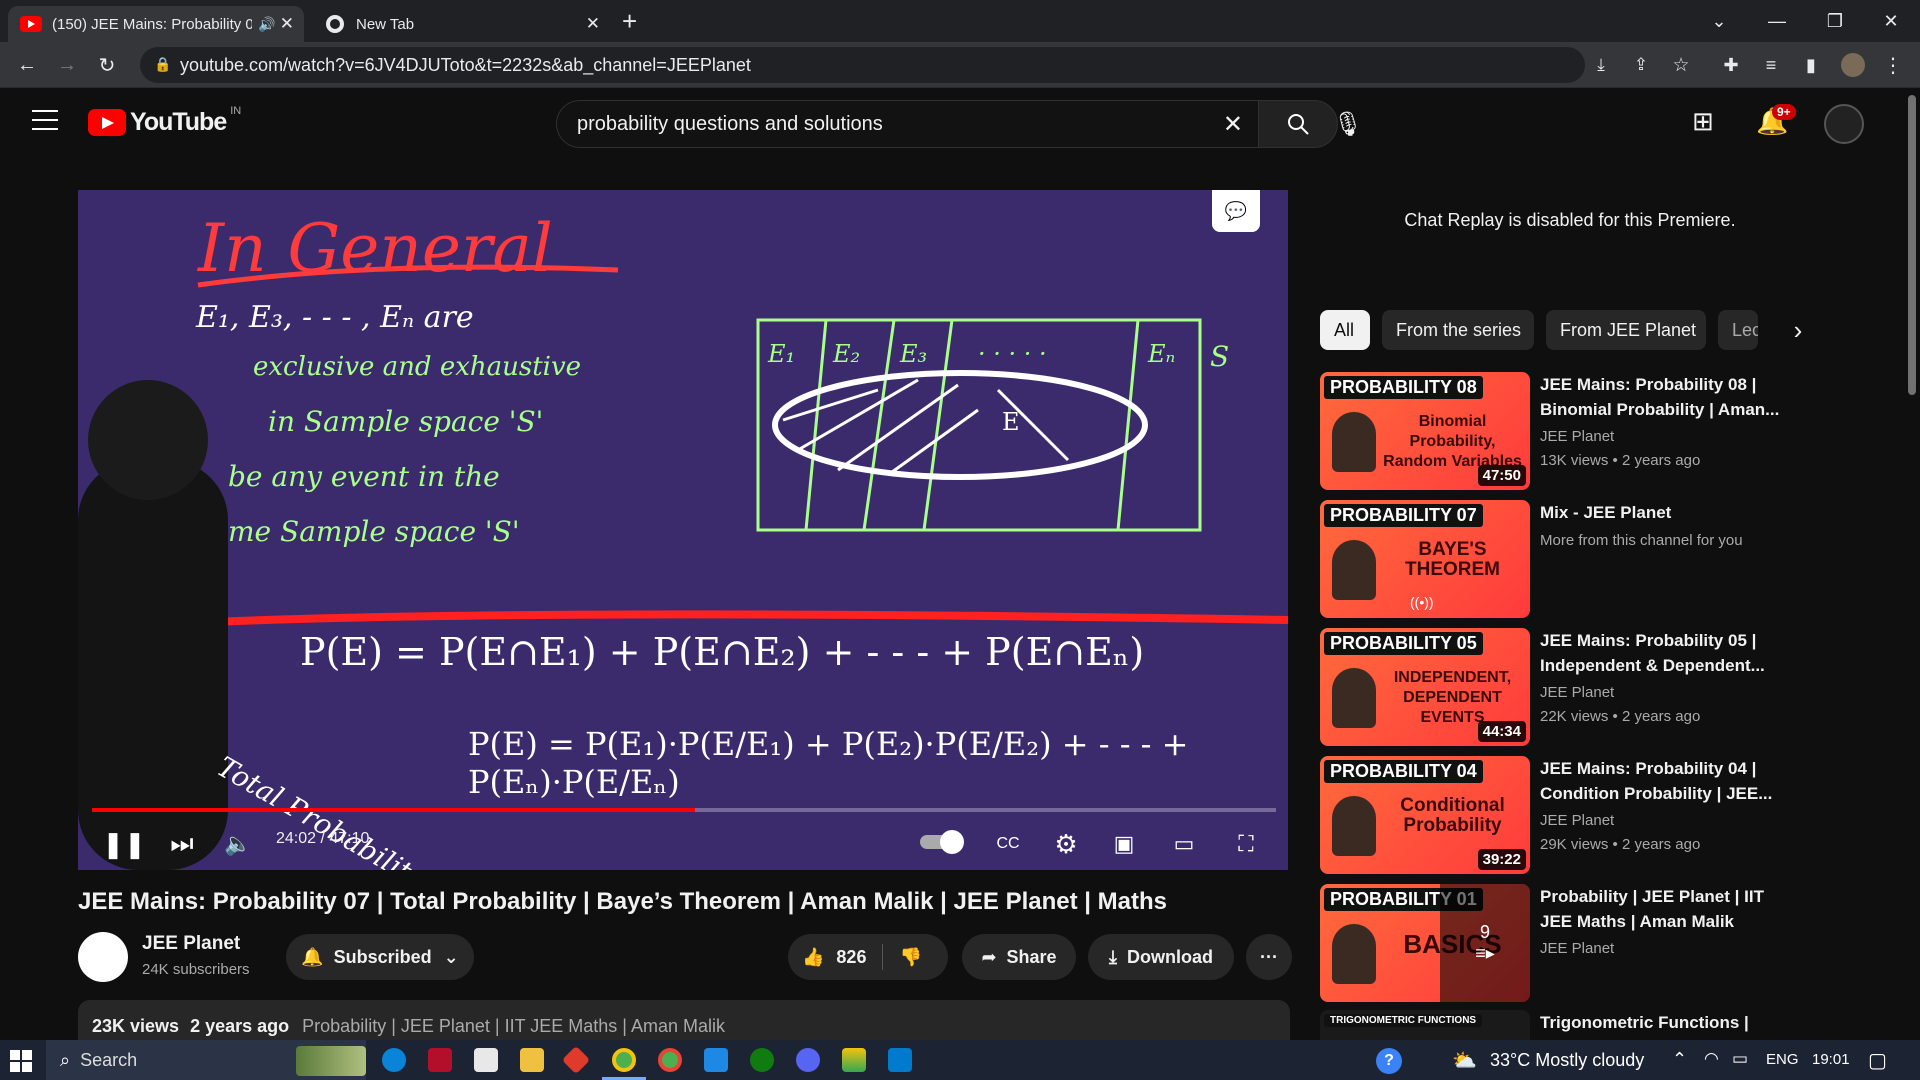 The width and height of the screenshot is (1920, 1080). I want to click on dislike-button: 👎, so click(910, 957).